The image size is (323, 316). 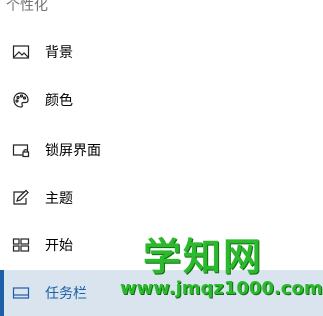 I want to click on palette-icon, so click(x=21, y=100).